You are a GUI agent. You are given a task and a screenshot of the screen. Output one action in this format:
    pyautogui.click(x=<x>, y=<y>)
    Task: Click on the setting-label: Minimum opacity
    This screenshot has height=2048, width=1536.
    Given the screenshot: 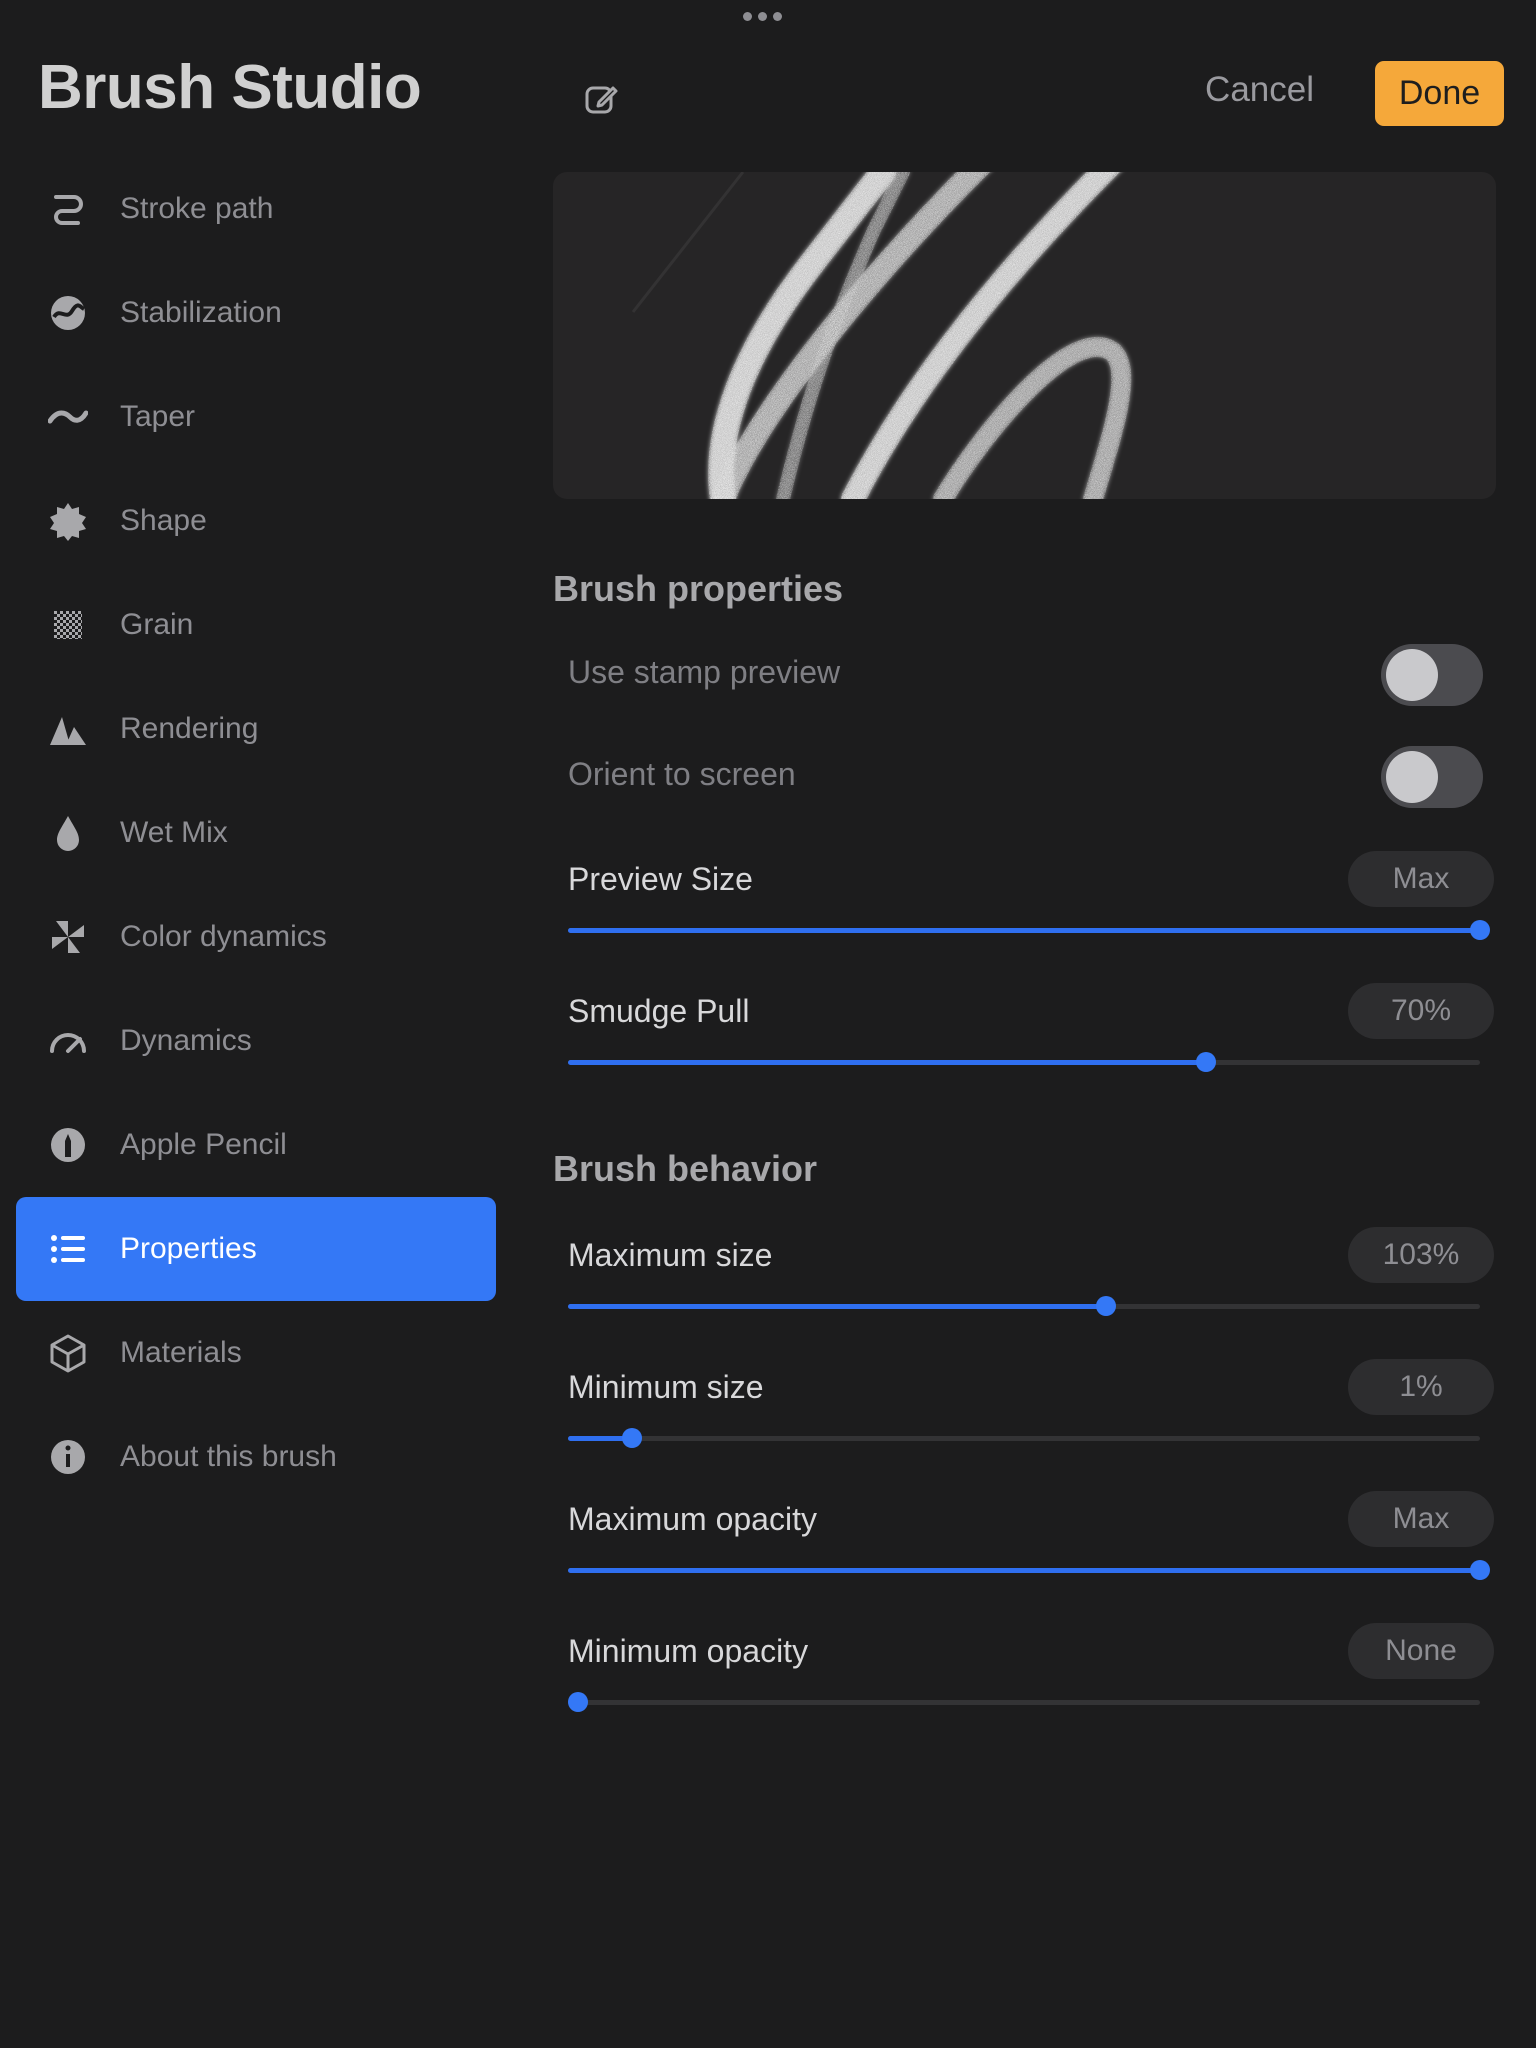 What is the action you would take?
    pyautogui.click(x=688, y=1651)
    